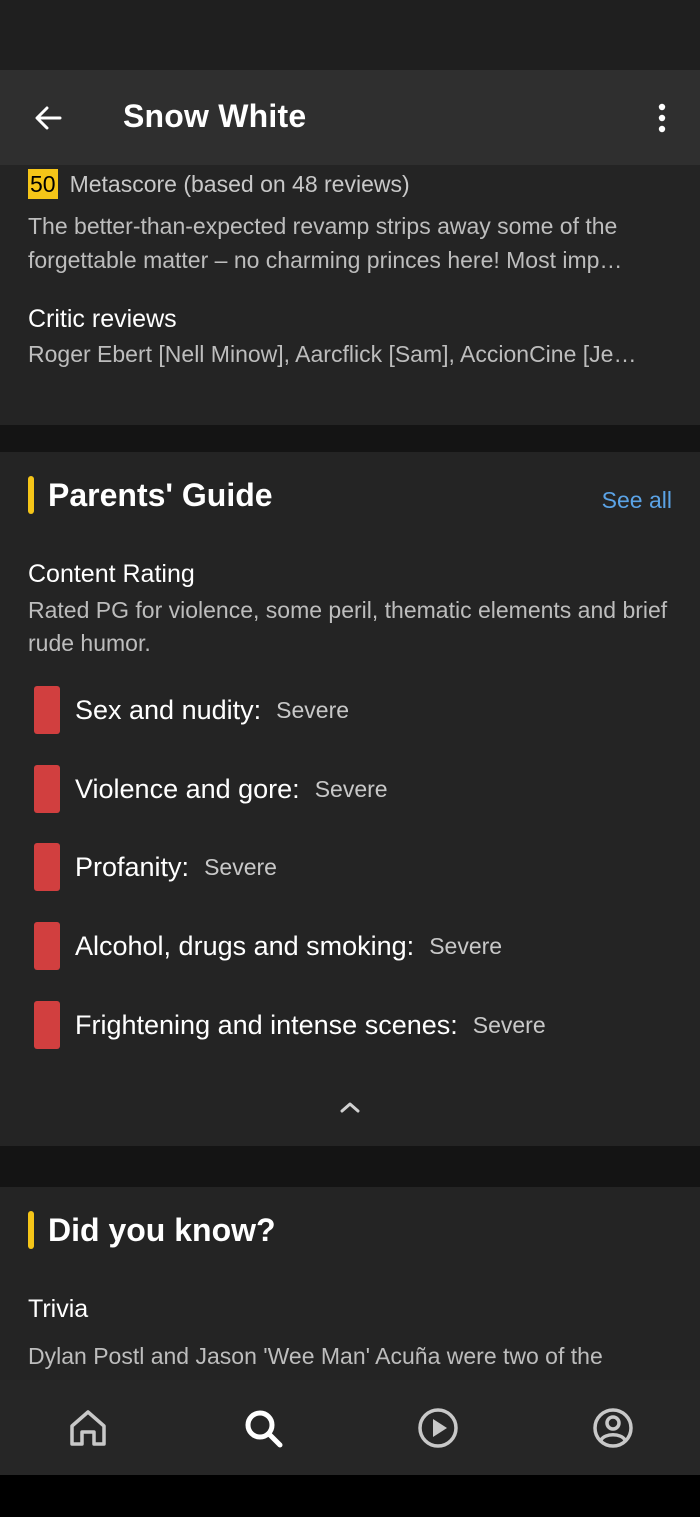 The image size is (700, 1517). I want to click on rating-label: Violence and gore:, so click(187, 788).